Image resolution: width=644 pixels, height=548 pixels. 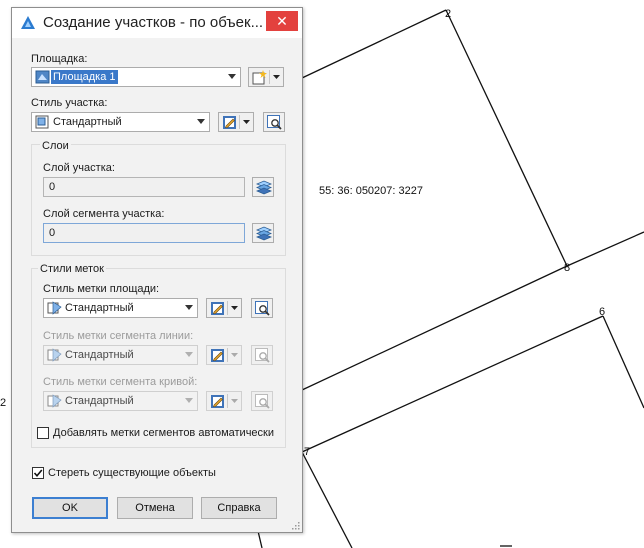 What do you see at coordinates (42, 77) in the screenshot?
I see `site-icon` at bounding box center [42, 77].